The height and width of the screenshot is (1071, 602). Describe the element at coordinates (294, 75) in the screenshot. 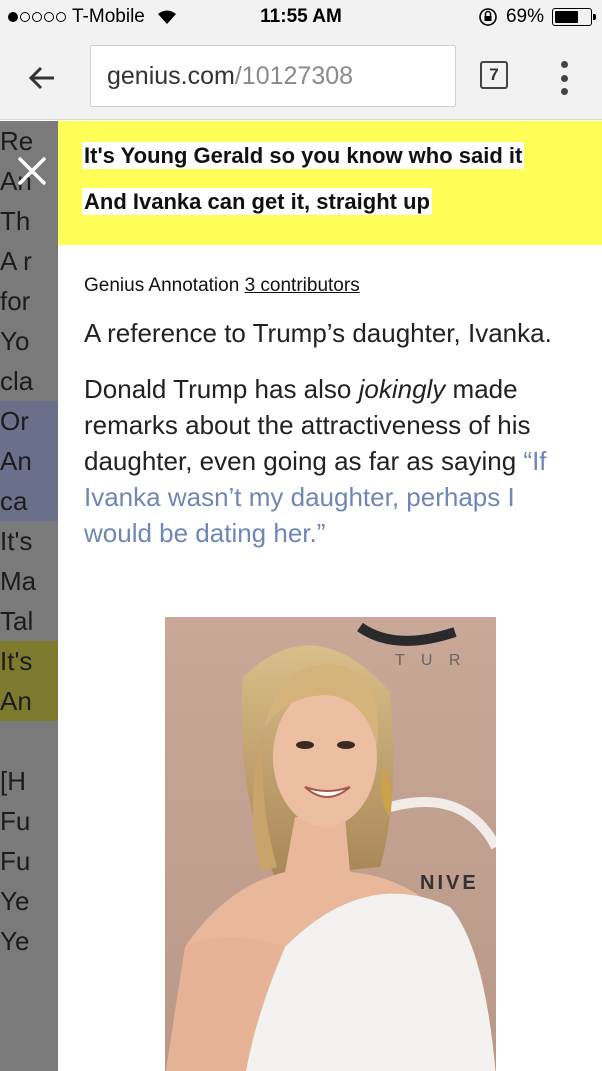

I see `url-path: /10127308` at that location.